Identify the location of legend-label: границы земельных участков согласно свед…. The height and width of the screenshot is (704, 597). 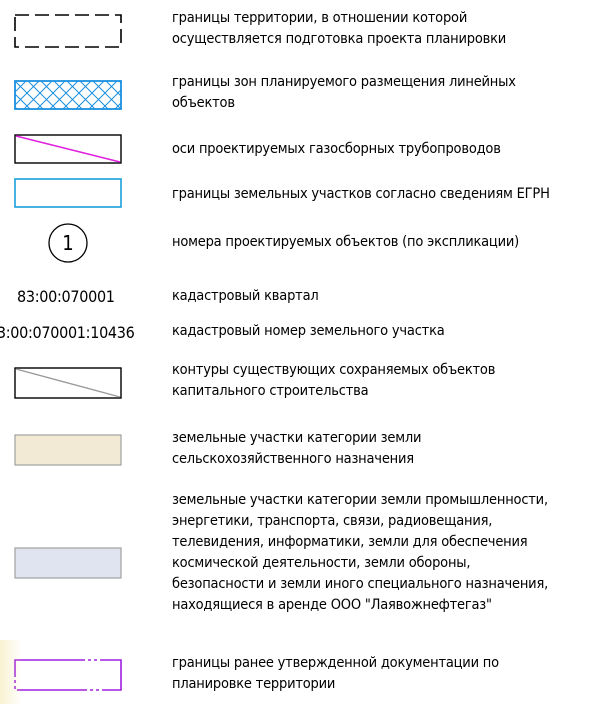
(361, 194).